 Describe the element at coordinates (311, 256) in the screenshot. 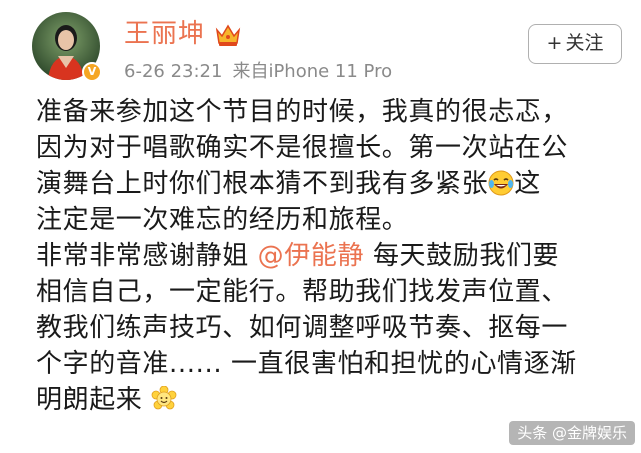

I see `mention-link: @伊能静` at that location.